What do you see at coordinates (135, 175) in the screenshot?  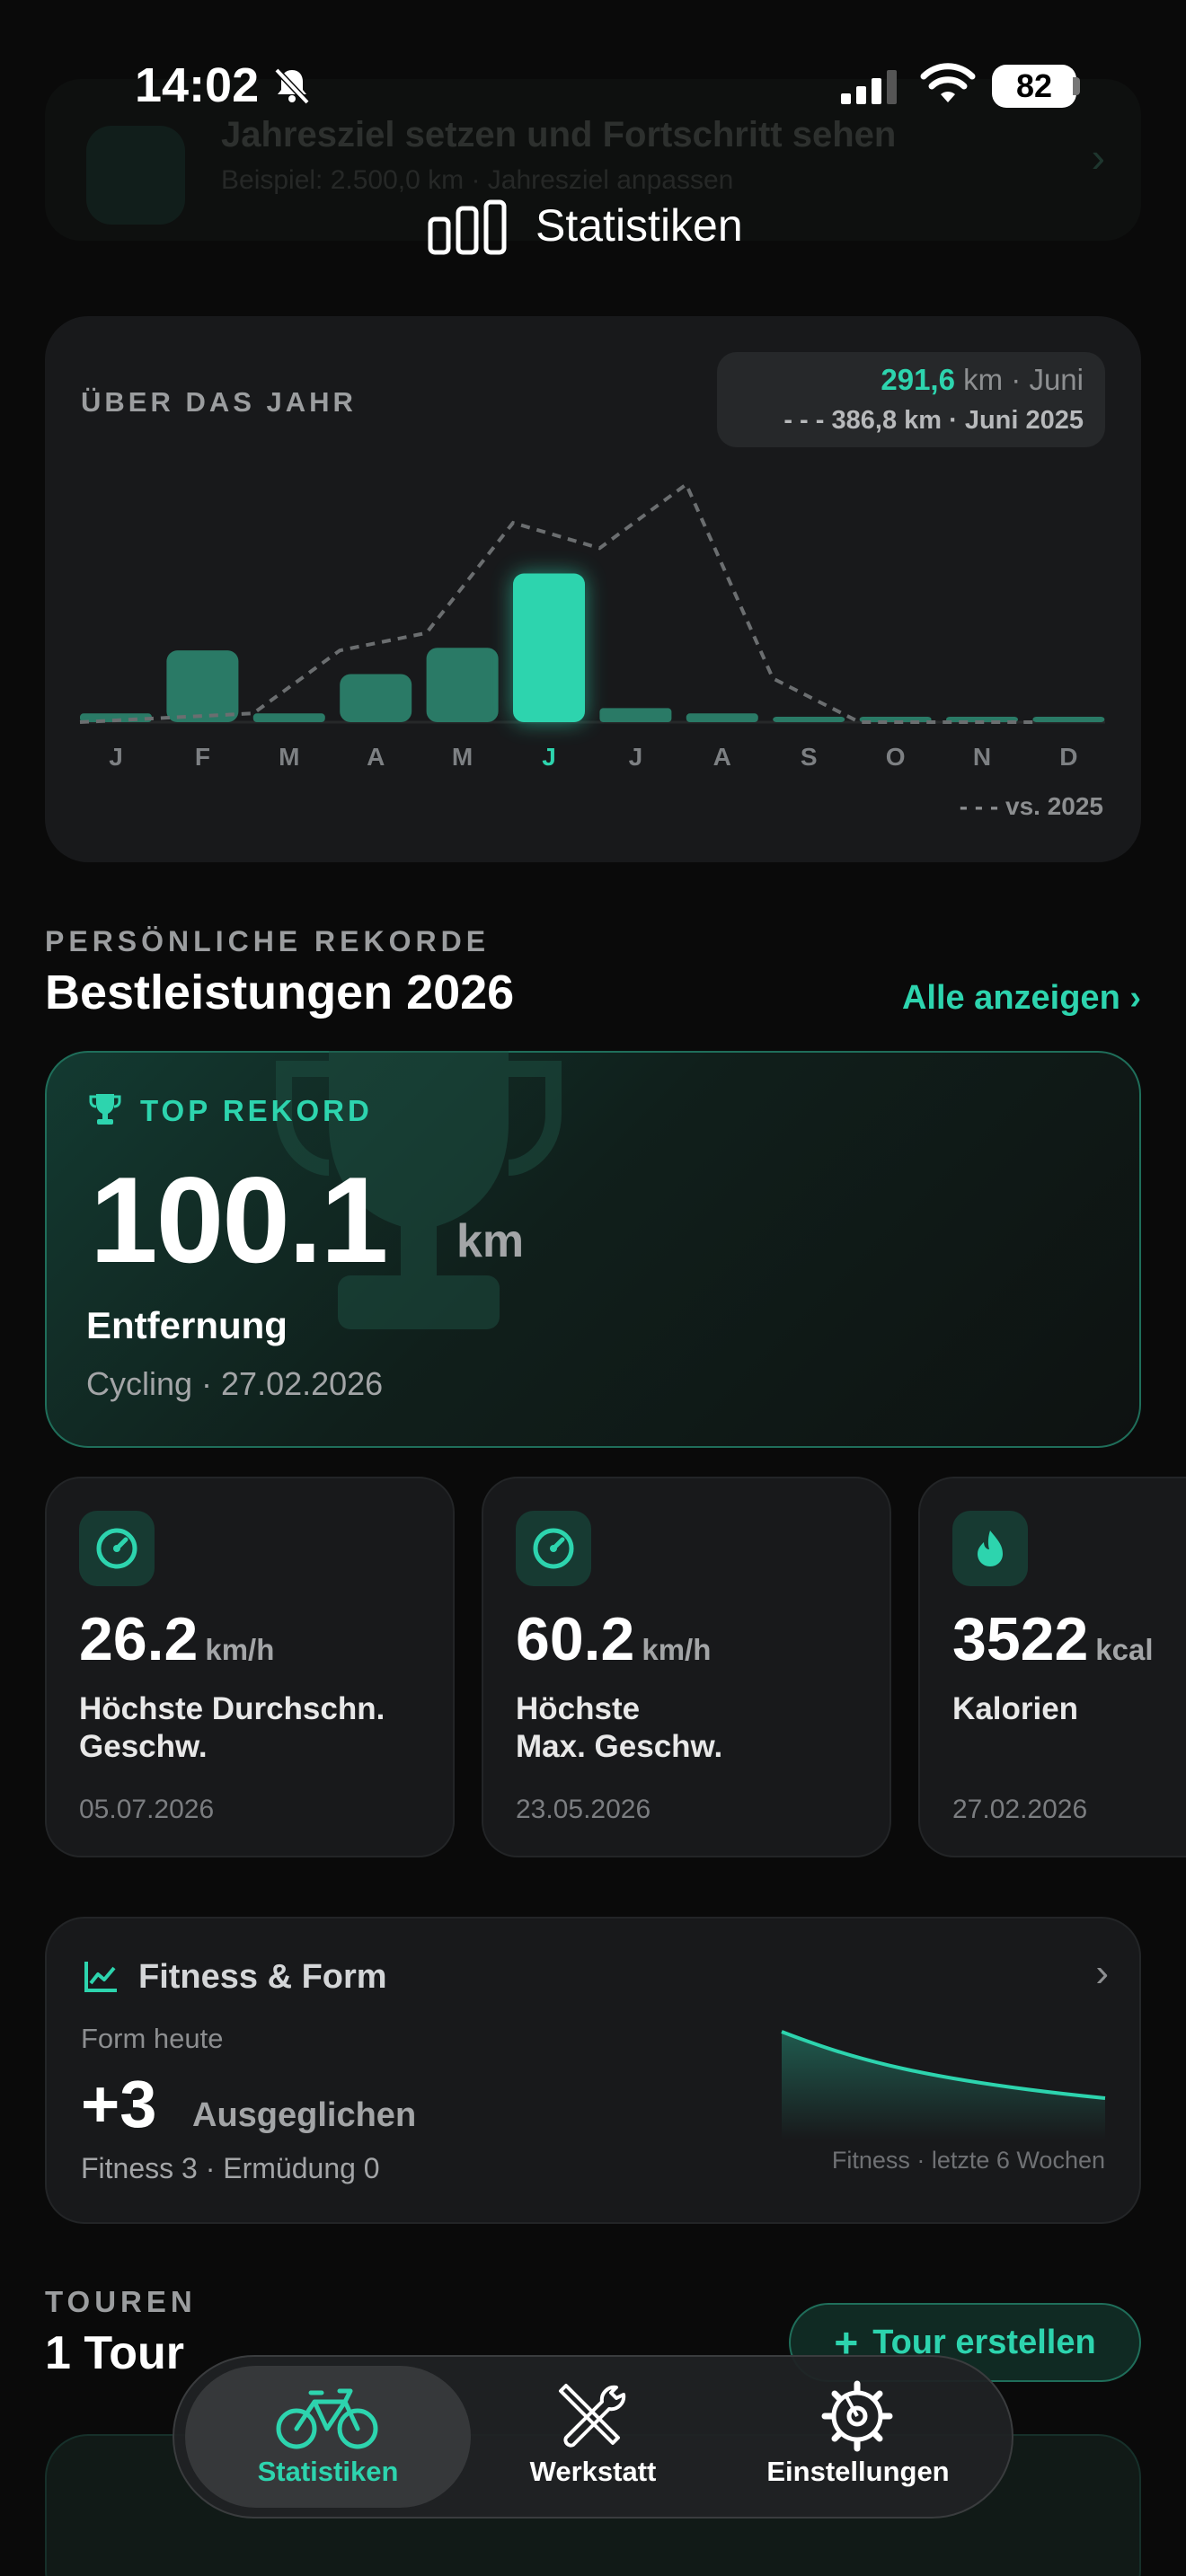 I see `flag-icon` at bounding box center [135, 175].